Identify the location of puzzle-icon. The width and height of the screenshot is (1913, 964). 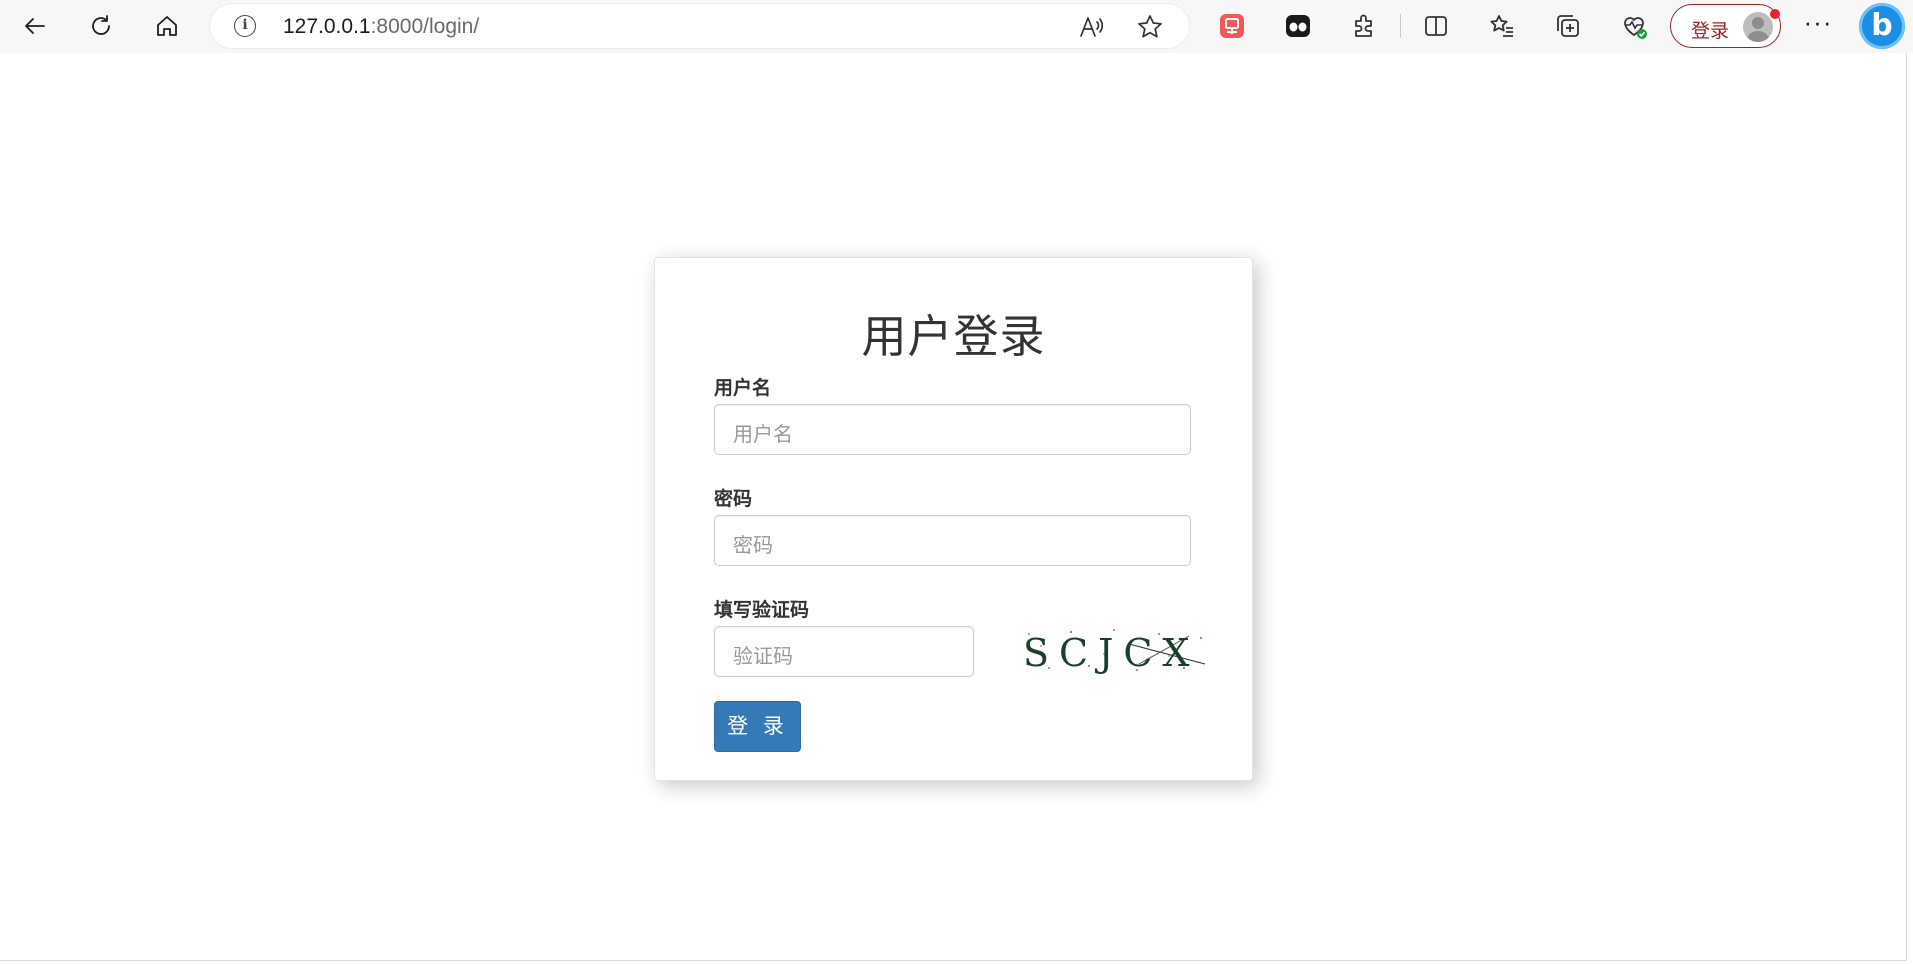
(1364, 26).